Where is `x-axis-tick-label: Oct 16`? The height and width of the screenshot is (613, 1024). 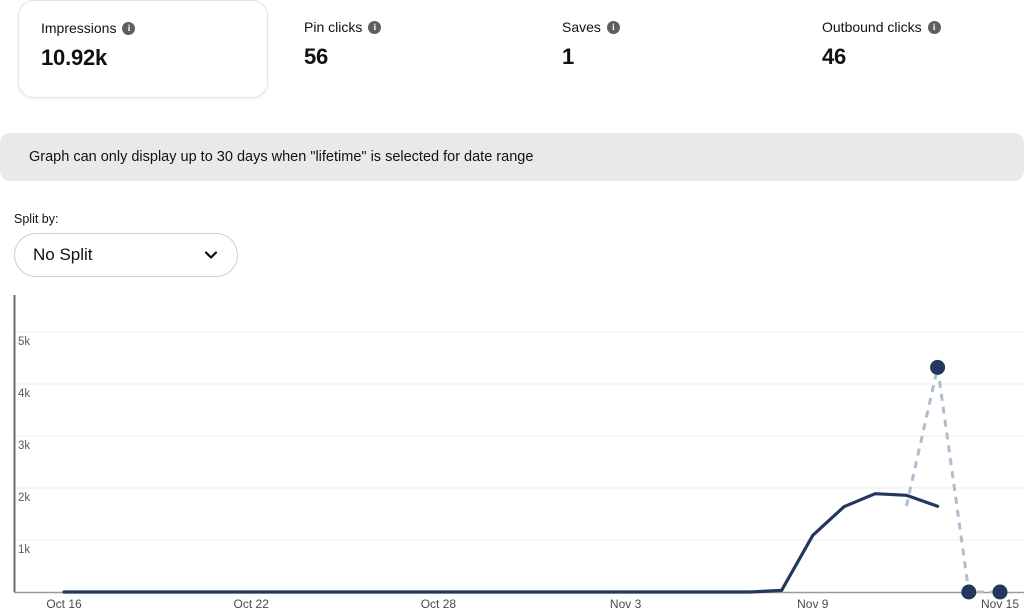
x-axis-tick-label: Oct 16 is located at coordinates (64, 604).